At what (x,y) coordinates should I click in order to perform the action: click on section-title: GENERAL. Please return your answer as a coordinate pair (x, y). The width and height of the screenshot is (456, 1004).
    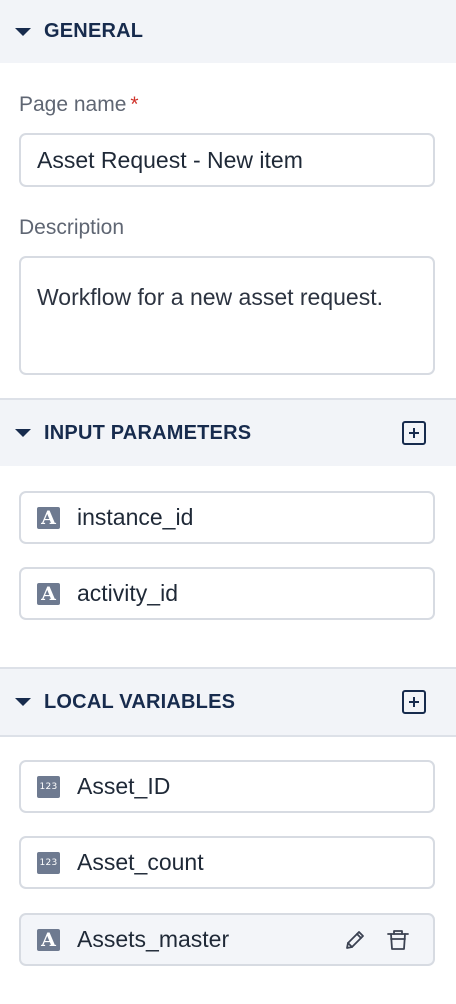
    Looking at the image, I should click on (94, 31).